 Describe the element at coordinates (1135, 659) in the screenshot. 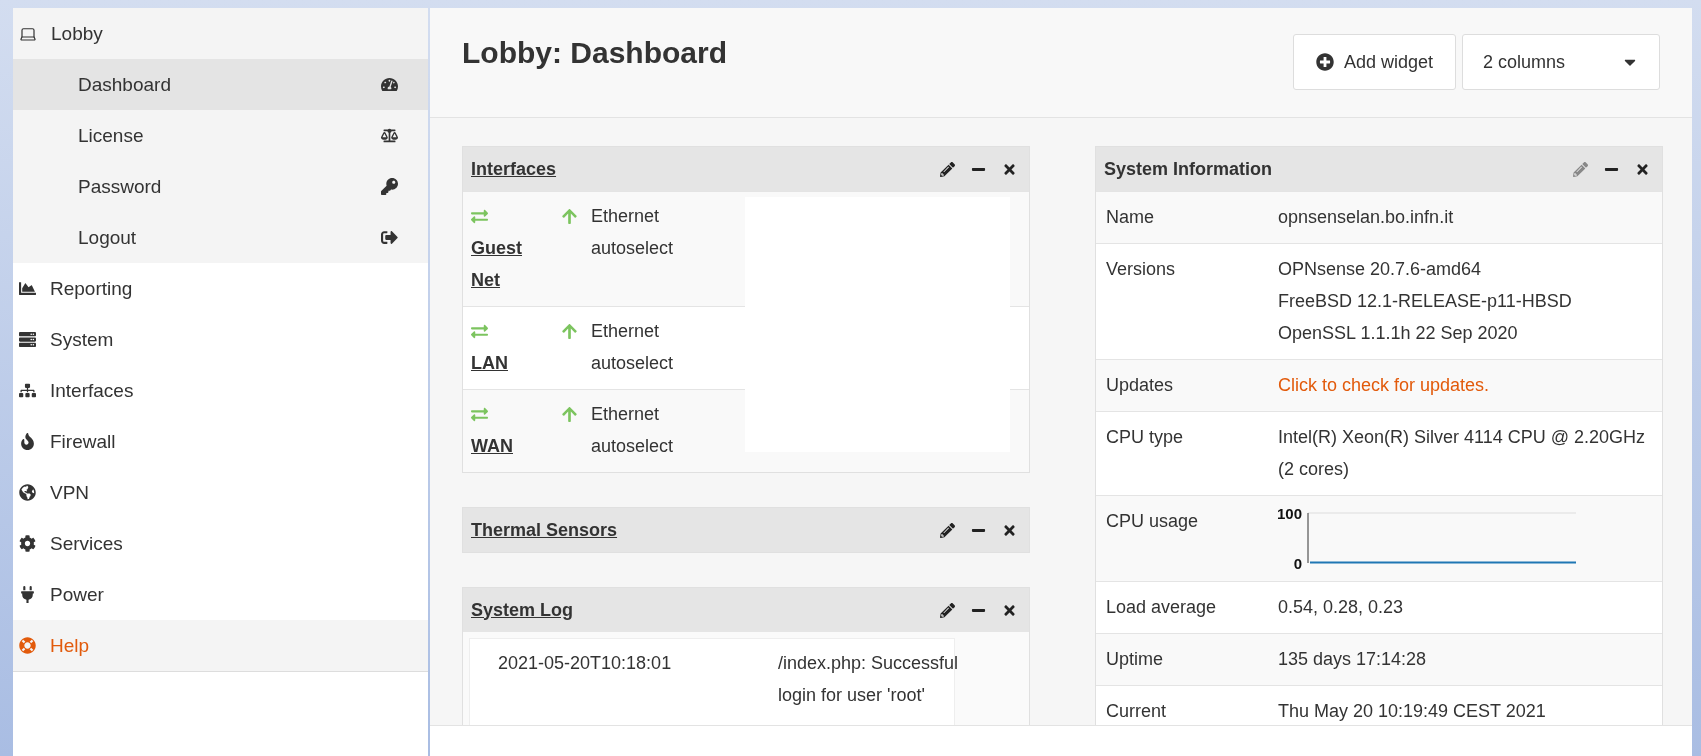

I see `info-label: Uptime` at that location.